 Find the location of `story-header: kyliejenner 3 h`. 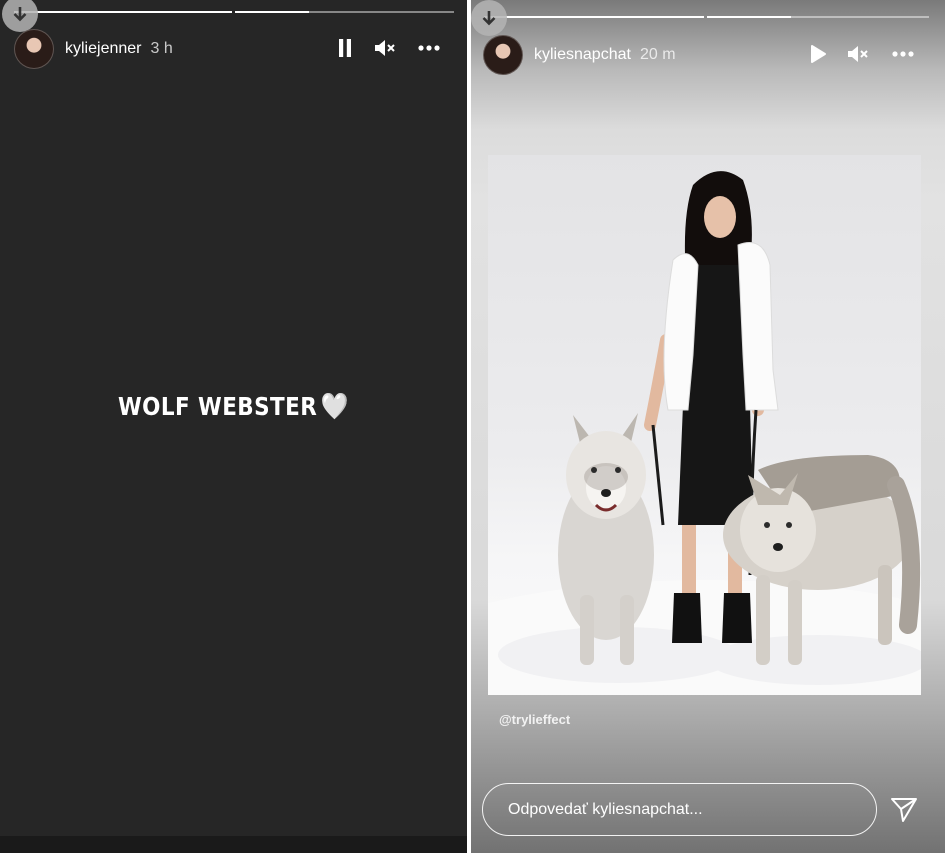

story-header: kyliejenner 3 h is located at coordinates (93, 49).